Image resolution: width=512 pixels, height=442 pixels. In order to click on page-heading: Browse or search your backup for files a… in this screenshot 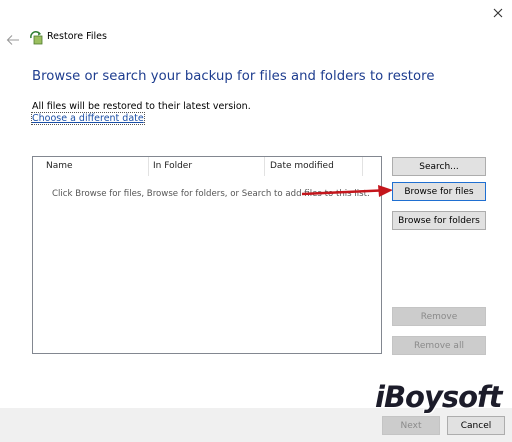, I will do `click(233, 76)`.